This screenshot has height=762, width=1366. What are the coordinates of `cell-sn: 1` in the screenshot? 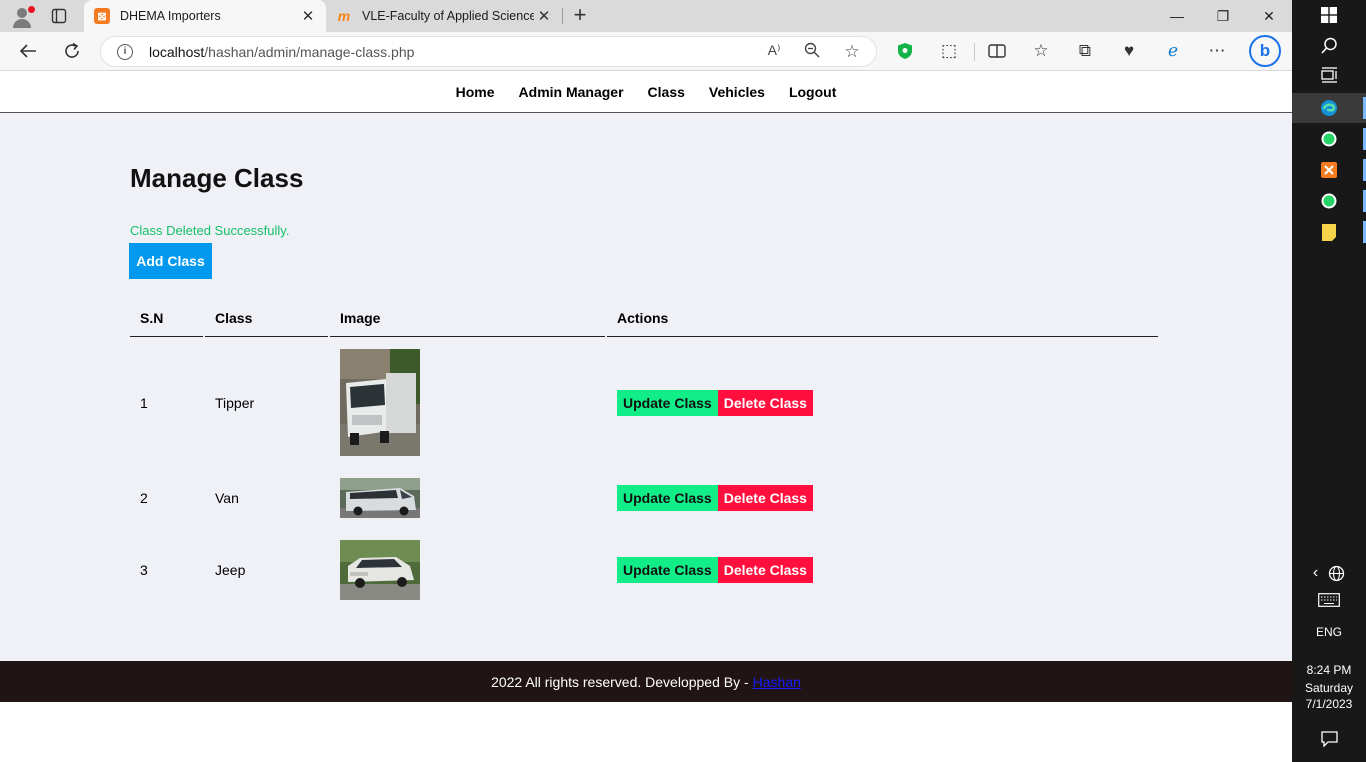 It's located at (144, 402).